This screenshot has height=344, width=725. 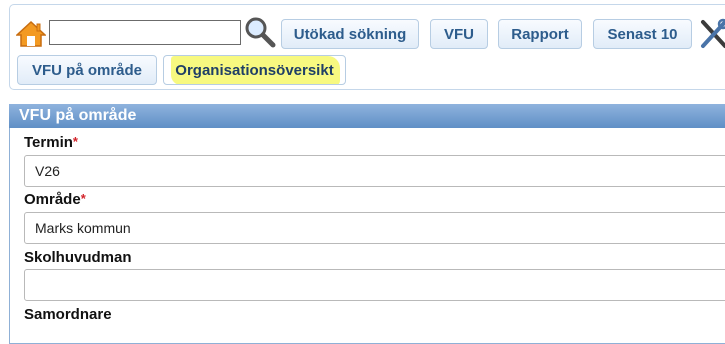 What do you see at coordinates (374, 285) in the screenshot?
I see `school-principal-field` at bounding box center [374, 285].